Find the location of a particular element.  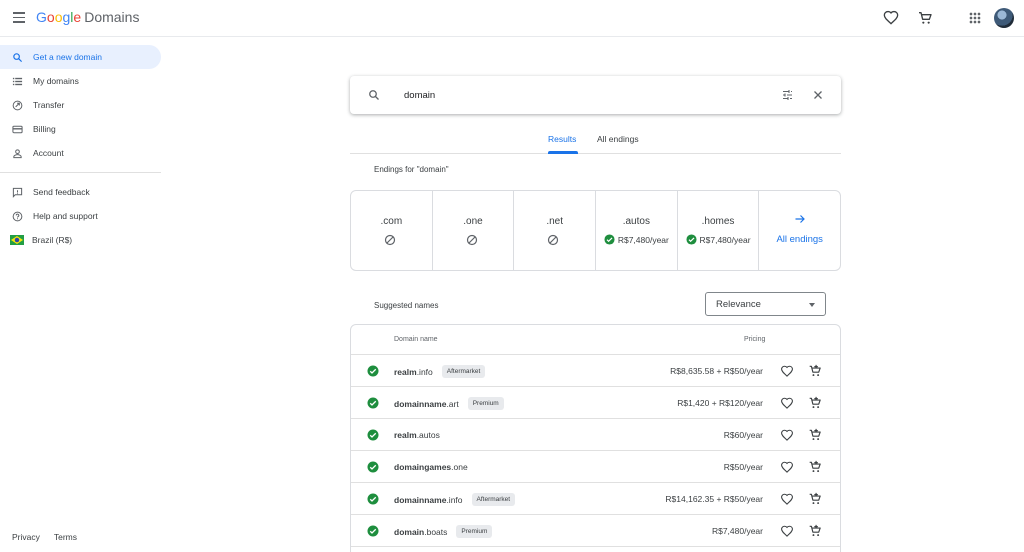

search-input is located at coordinates (554, 95).